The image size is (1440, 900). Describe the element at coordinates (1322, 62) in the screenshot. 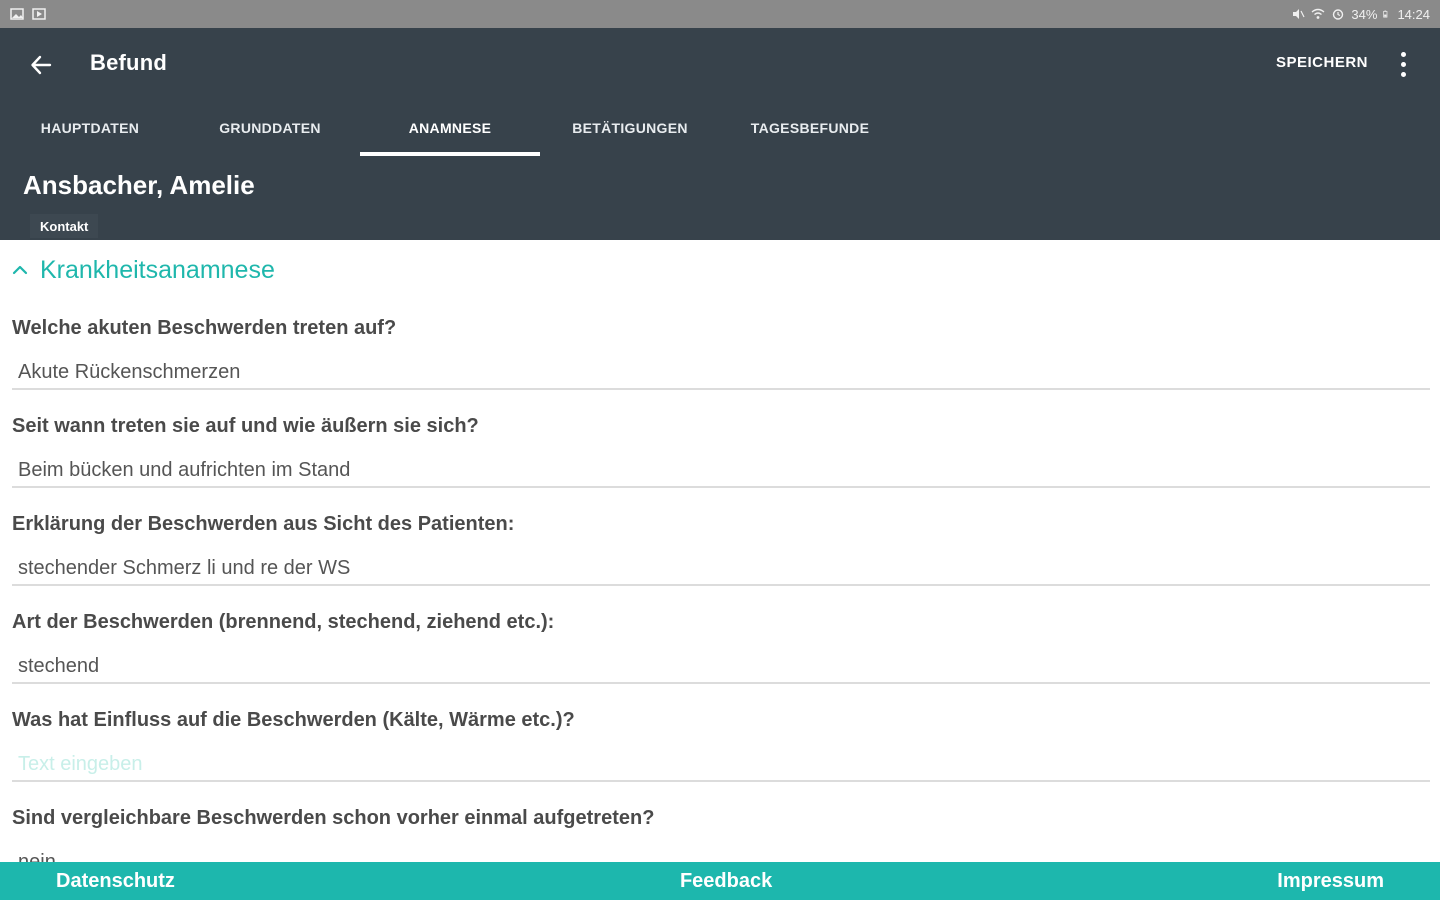

I see `save-button: SPEICHERN` at that location.